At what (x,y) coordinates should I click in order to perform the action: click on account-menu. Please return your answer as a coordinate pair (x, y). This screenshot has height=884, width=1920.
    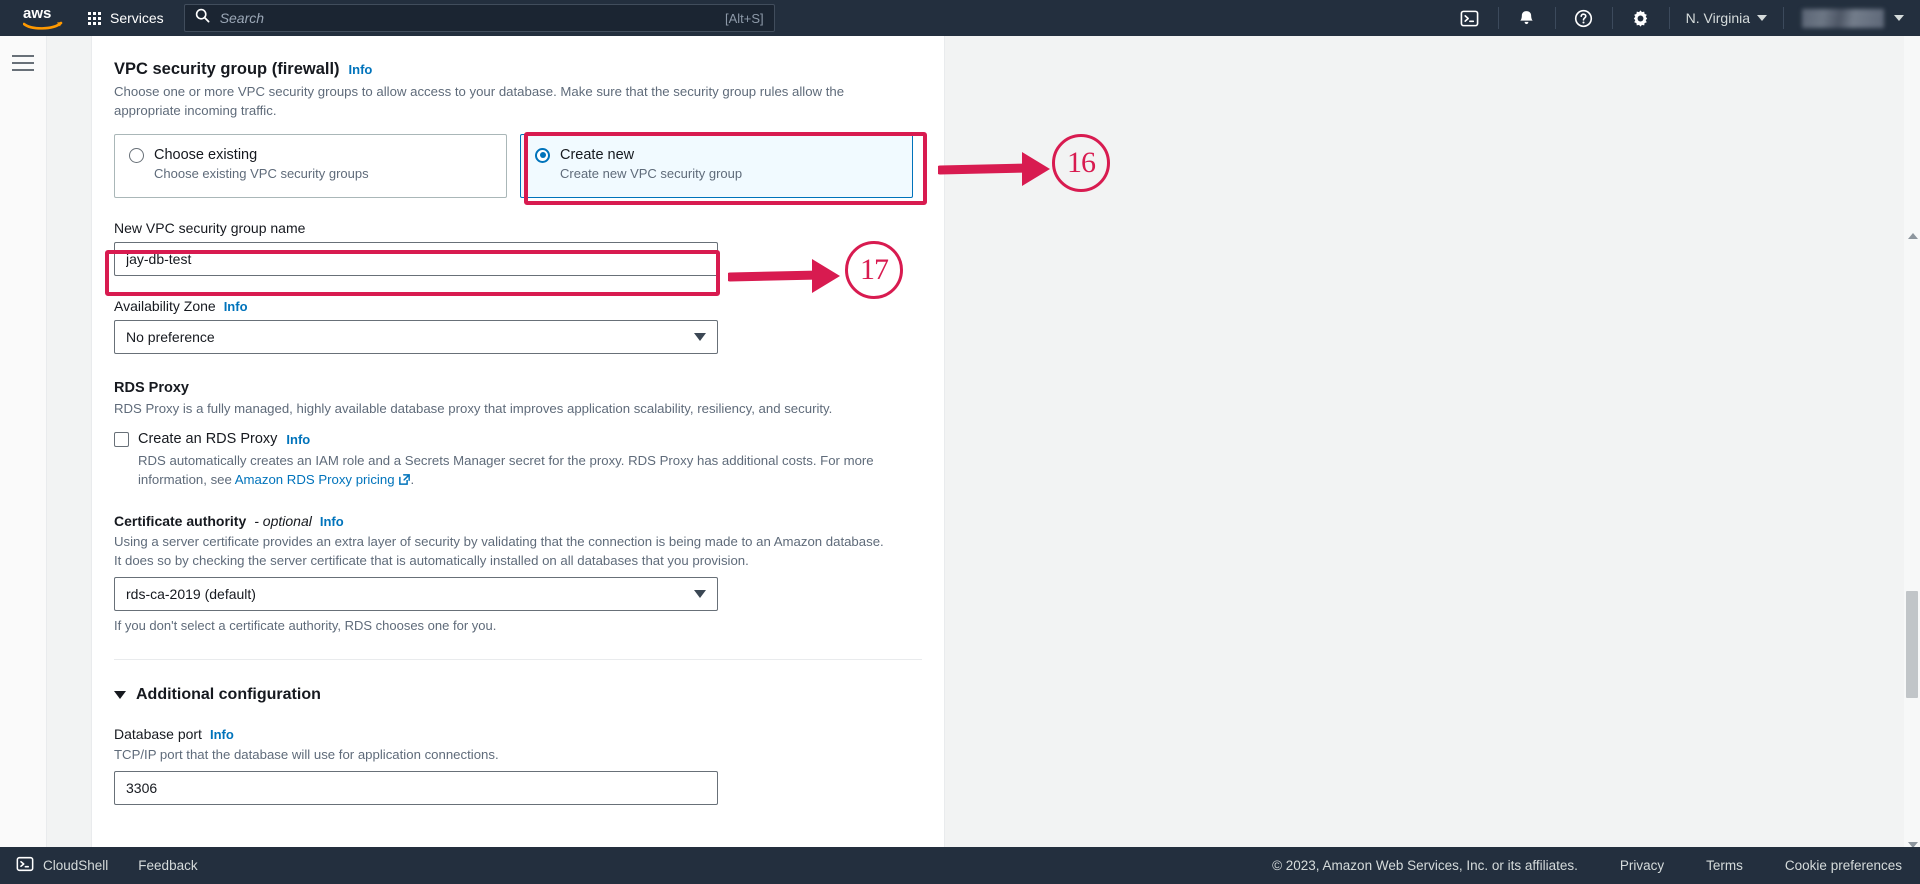
    Looking at the image, I should click on (1852, 18).